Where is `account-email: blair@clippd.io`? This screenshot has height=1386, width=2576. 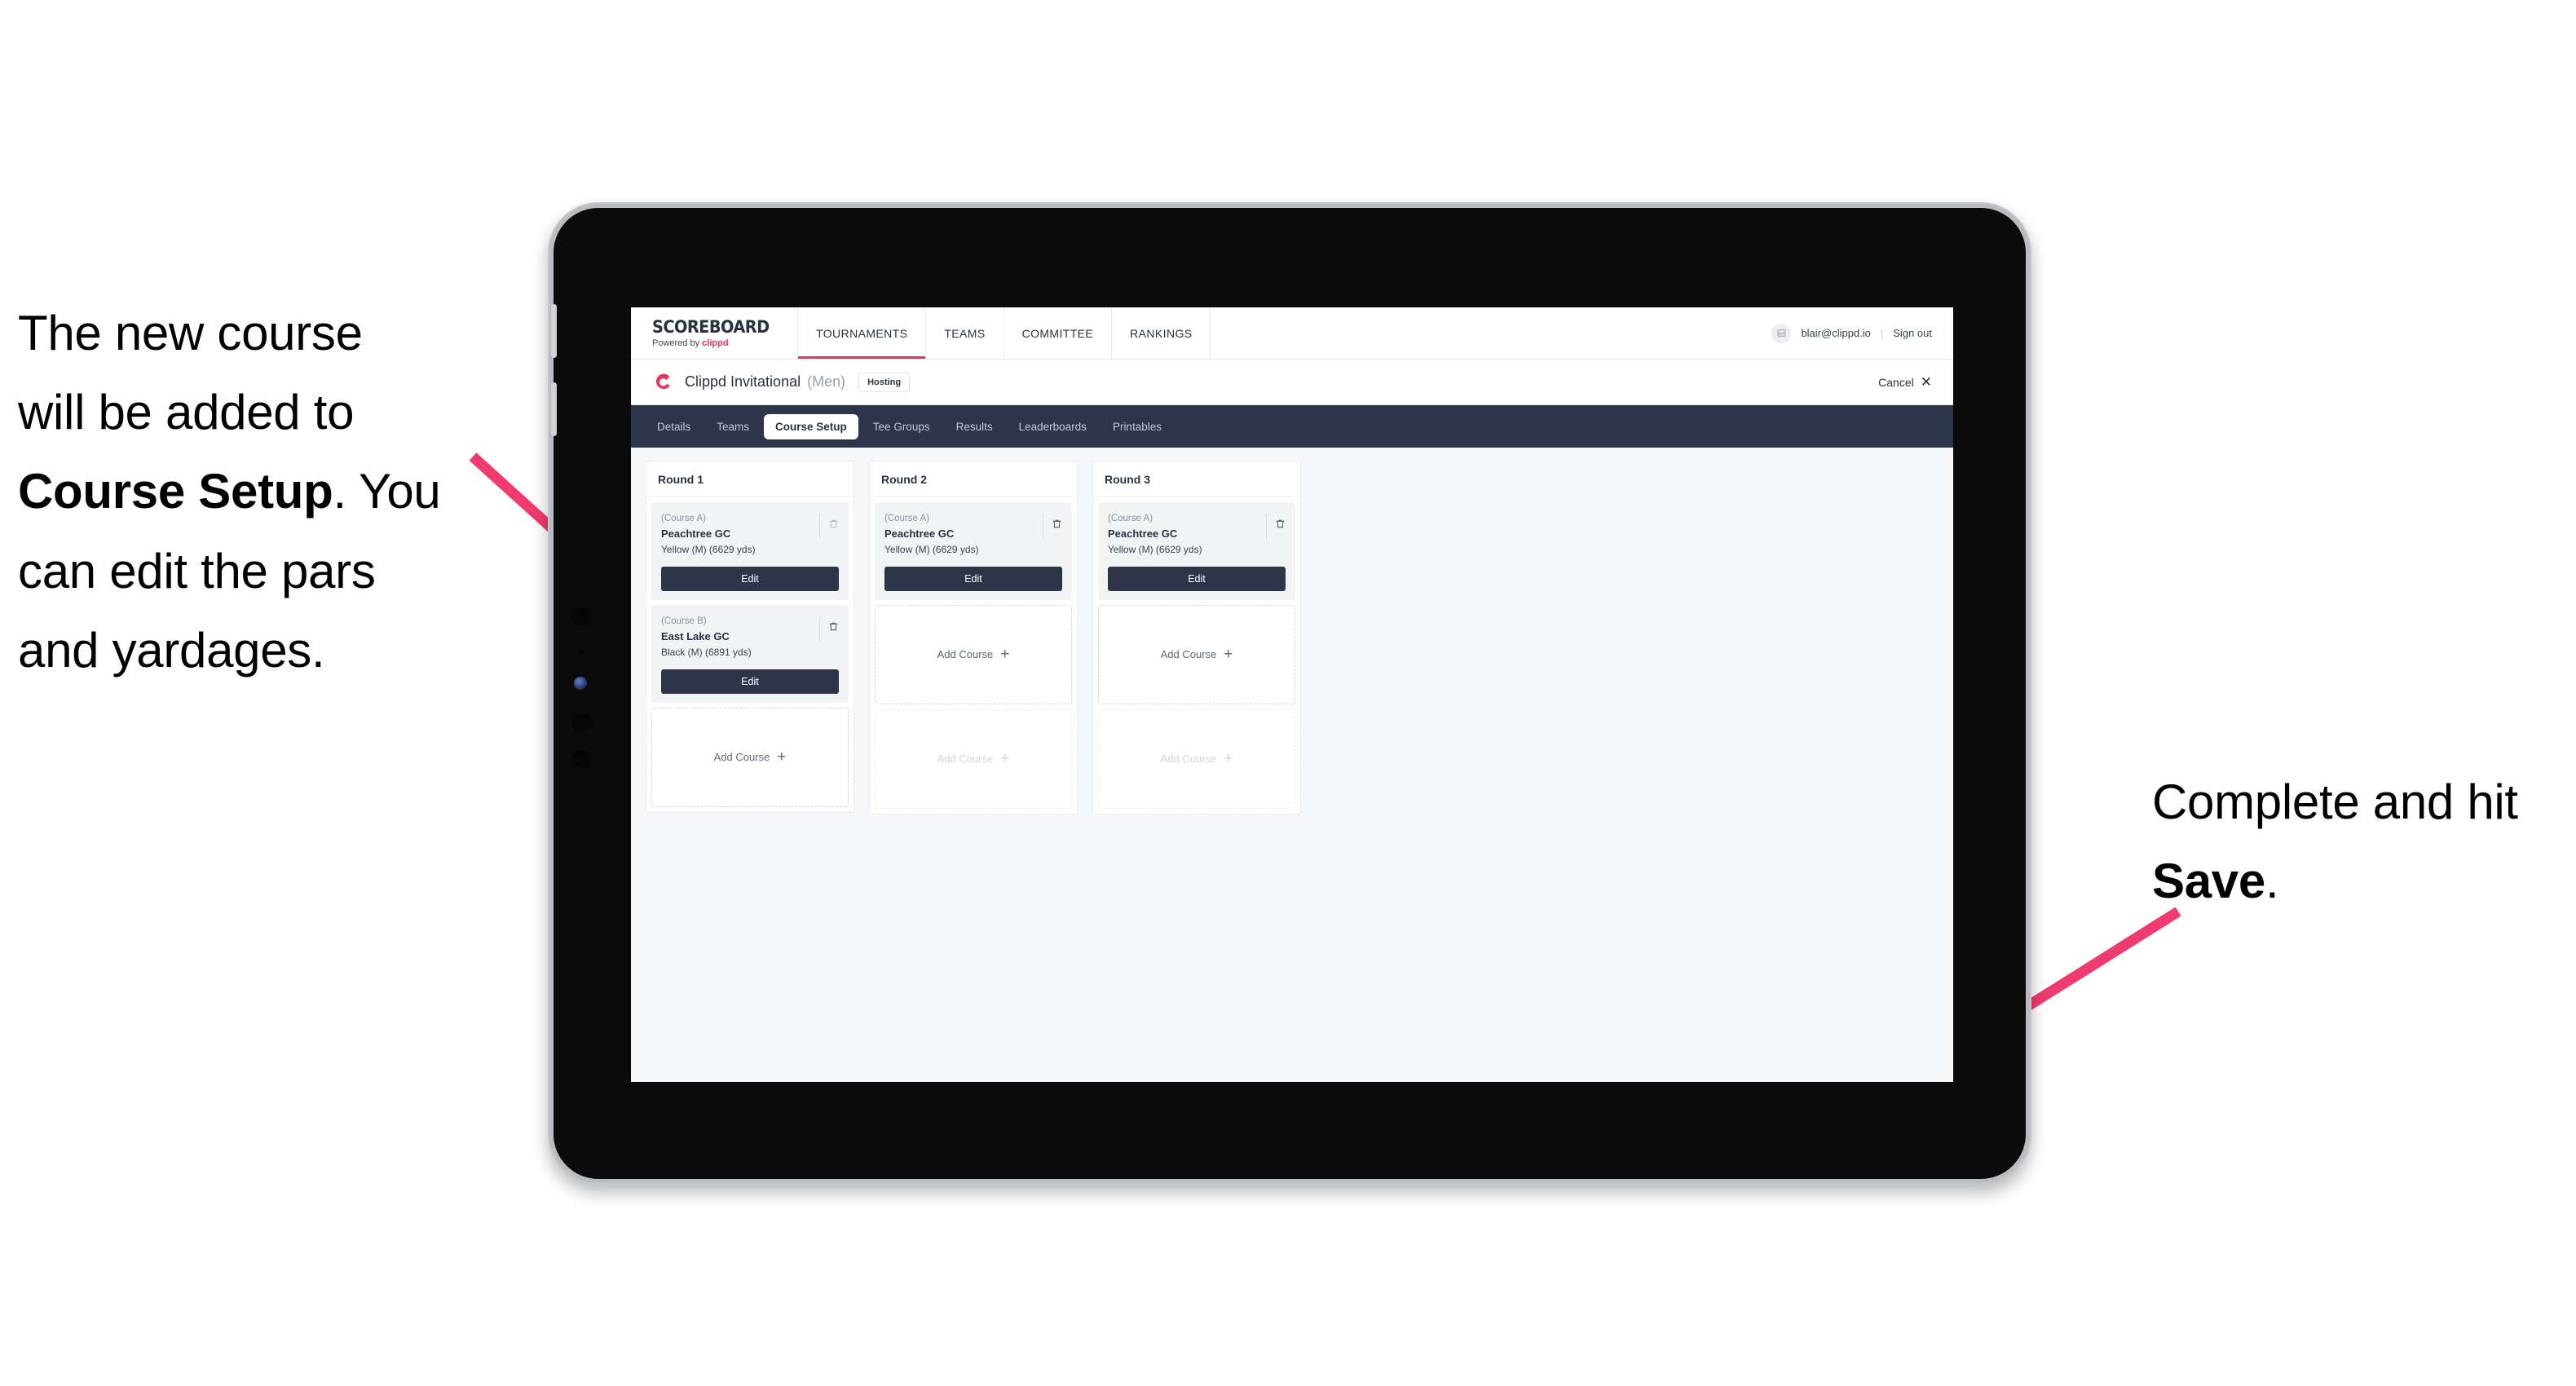
account-email: blair@clippd.io is located at coordinates (1836, 333).